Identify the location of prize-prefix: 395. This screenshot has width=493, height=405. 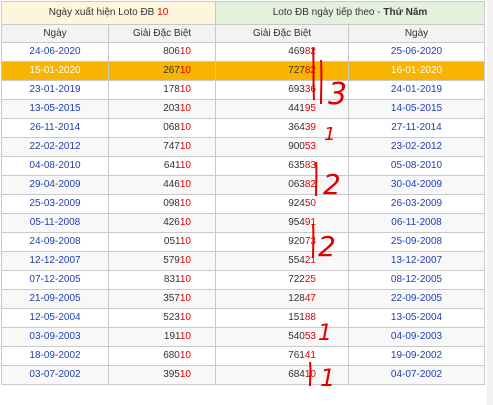
(171, 374).